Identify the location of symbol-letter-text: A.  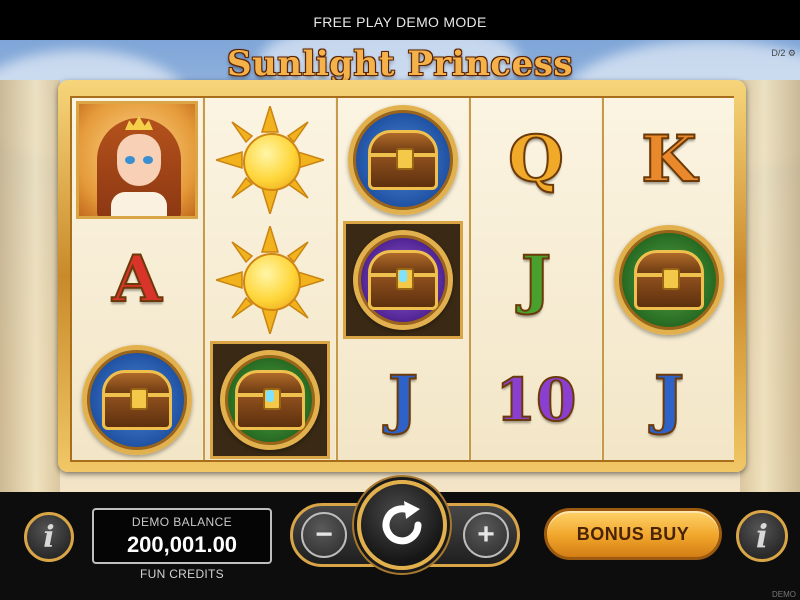
(137, 279).